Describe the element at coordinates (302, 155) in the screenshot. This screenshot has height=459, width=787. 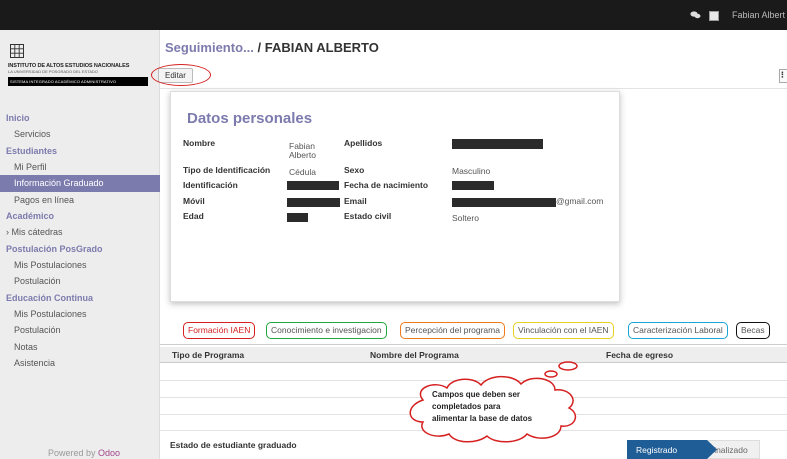
I see `value-nombre-2: Alberto` at that location.